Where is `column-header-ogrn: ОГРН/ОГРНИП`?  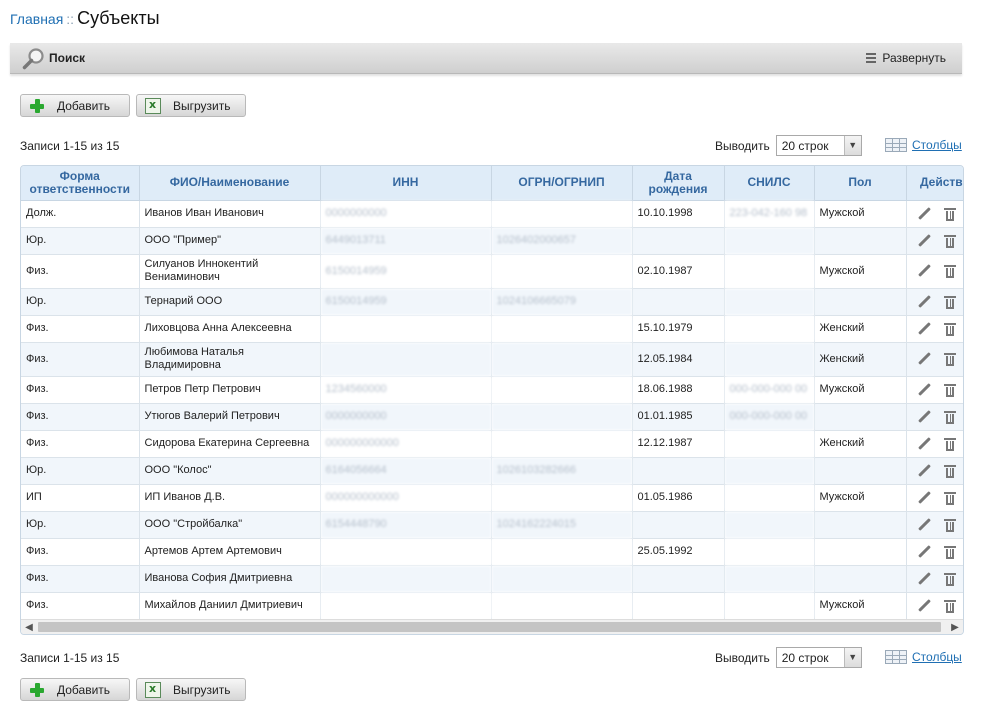
column-header-ogrn: ОГРН/ОГРНИП is located at coordinates (562, 183).